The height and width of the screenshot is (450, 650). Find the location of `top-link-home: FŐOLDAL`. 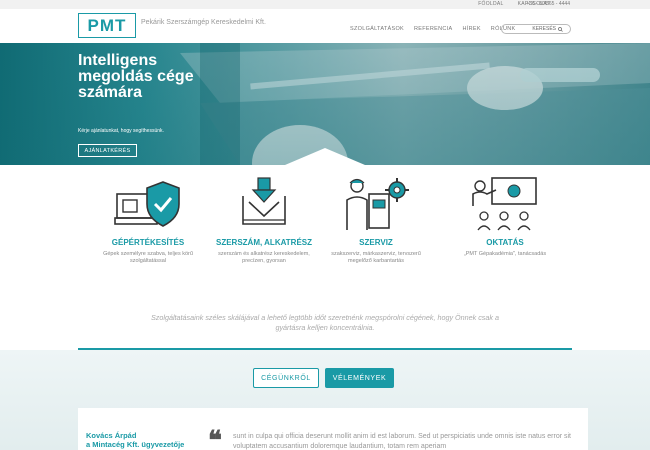

top-link-home: FŐOLDAL is located at coordinates (490, 4).